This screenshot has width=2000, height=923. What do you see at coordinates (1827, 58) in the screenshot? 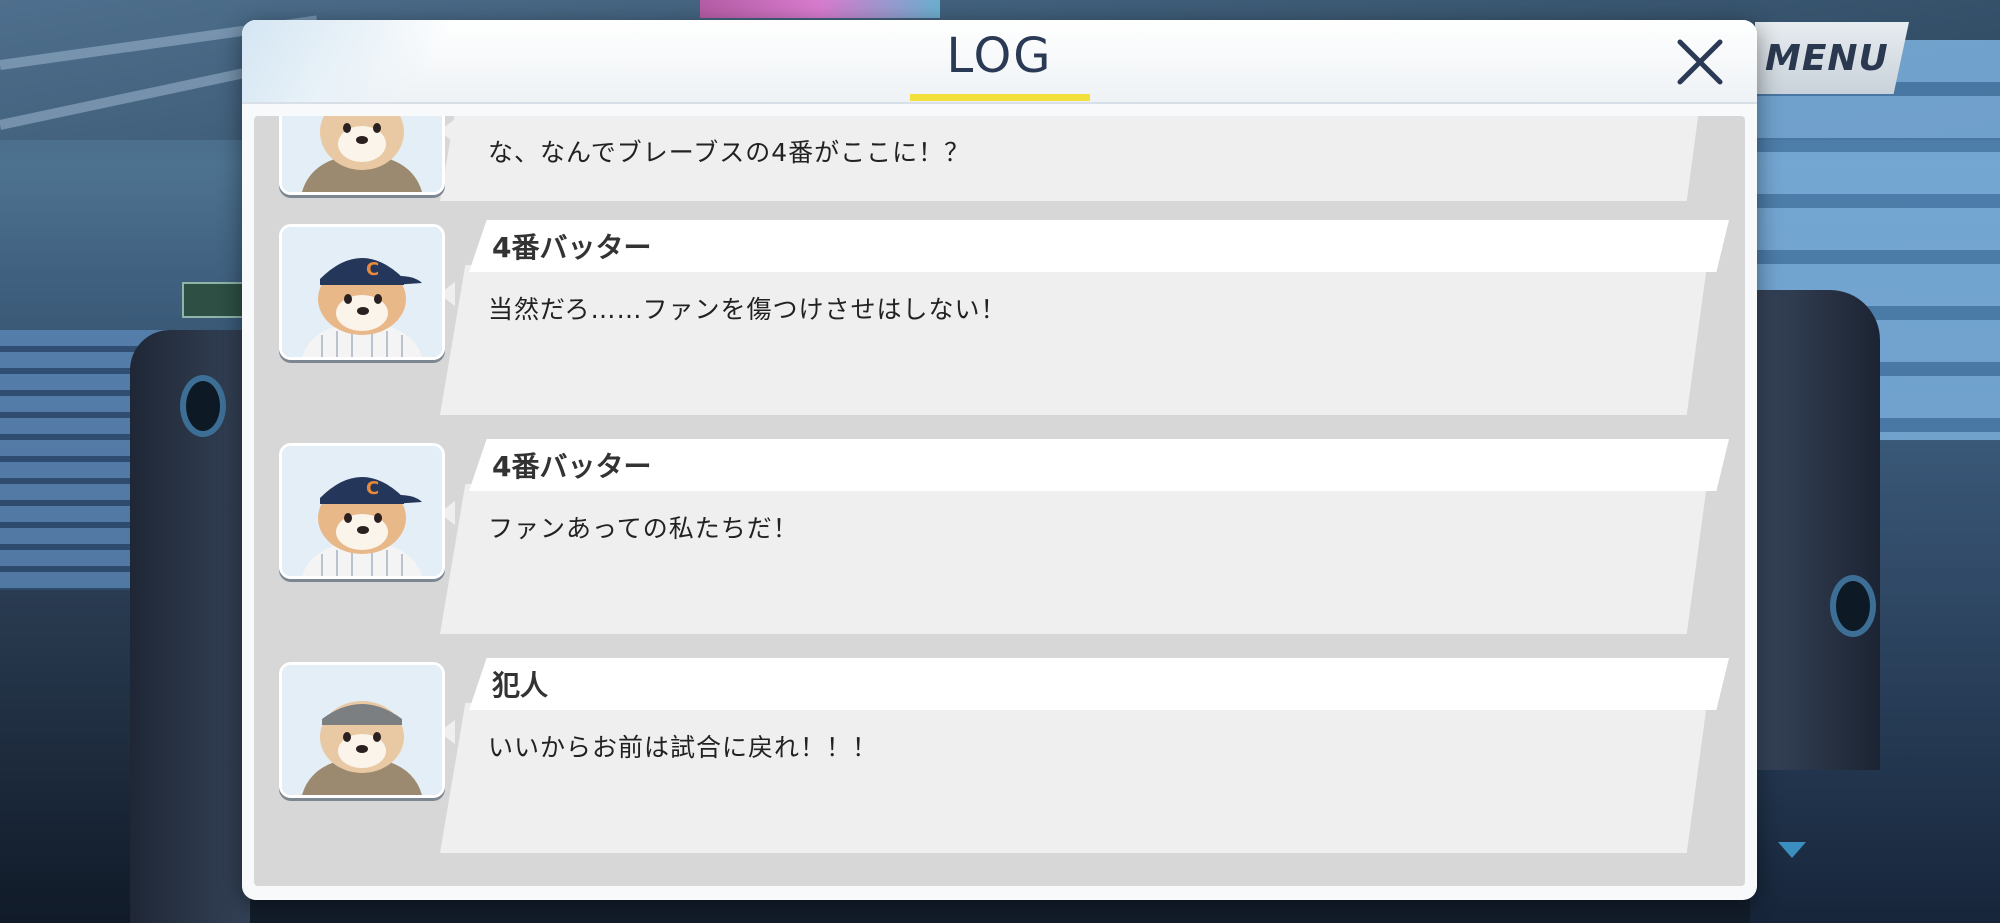
I see `menu-label: MENU` at bounding box center [1827, 58].